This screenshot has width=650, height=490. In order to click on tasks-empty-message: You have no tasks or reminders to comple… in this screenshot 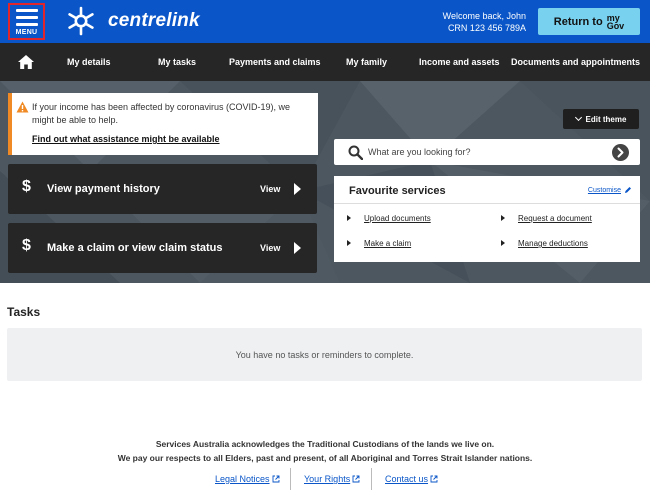, I will do `click(324, 354)`.